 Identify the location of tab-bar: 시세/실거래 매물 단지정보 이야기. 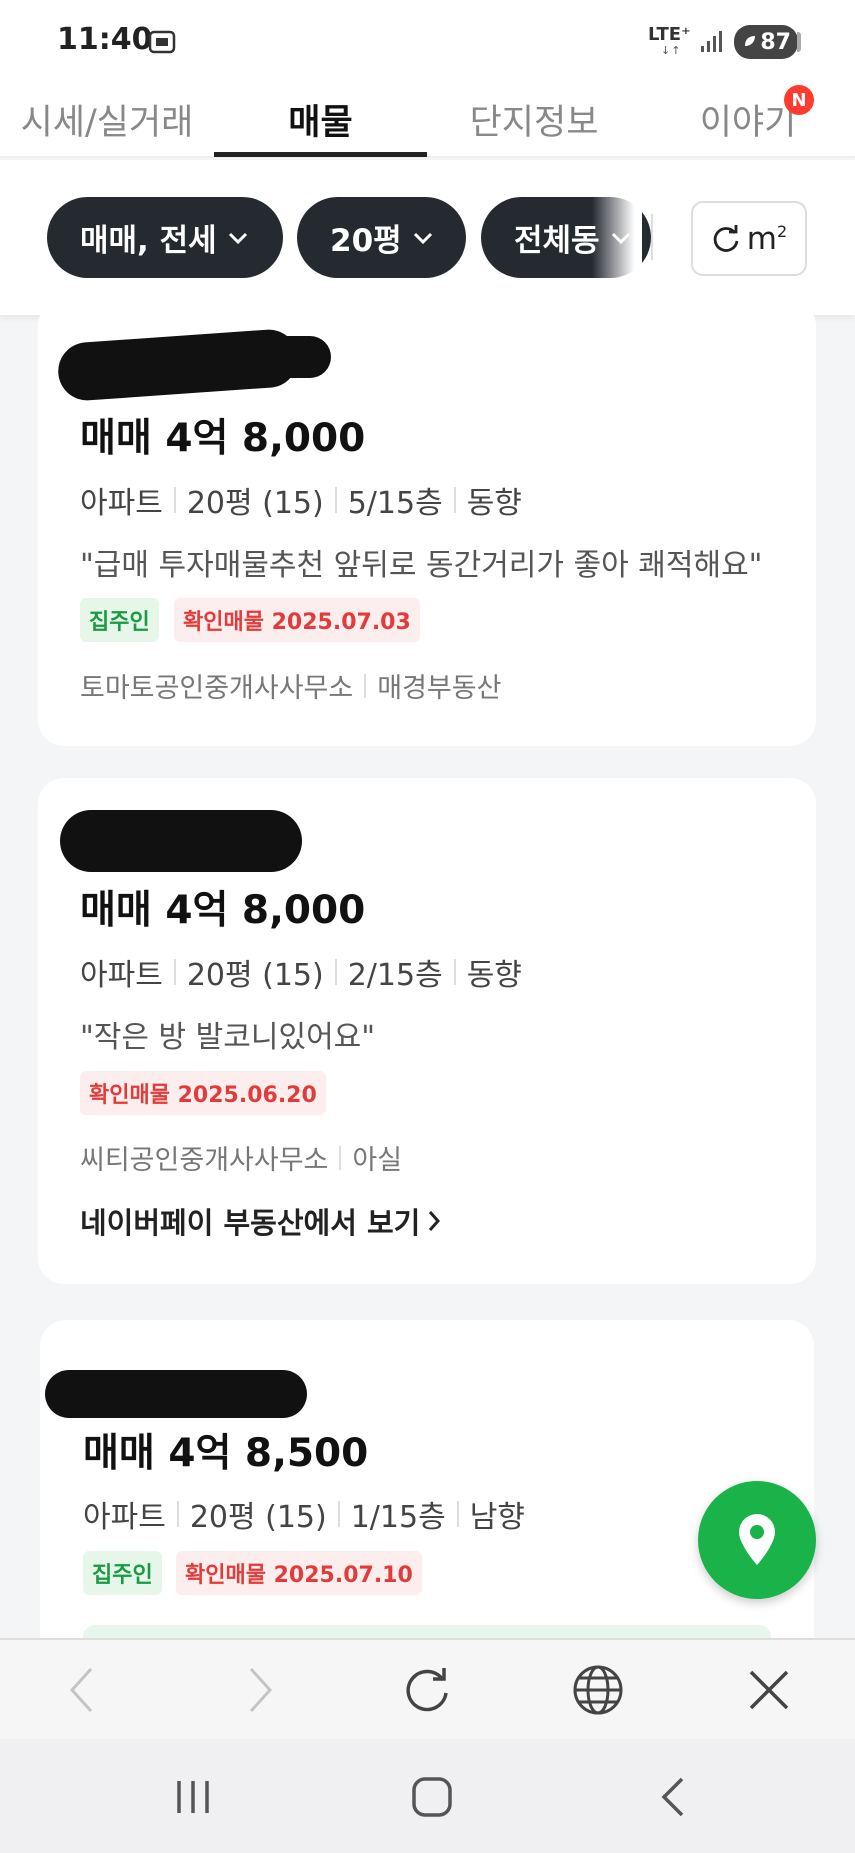
(427, 119).